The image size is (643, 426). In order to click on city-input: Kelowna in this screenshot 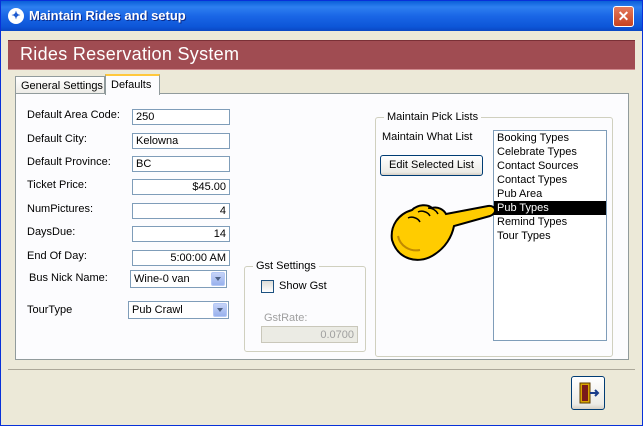, I will do `click(181, 141)`.